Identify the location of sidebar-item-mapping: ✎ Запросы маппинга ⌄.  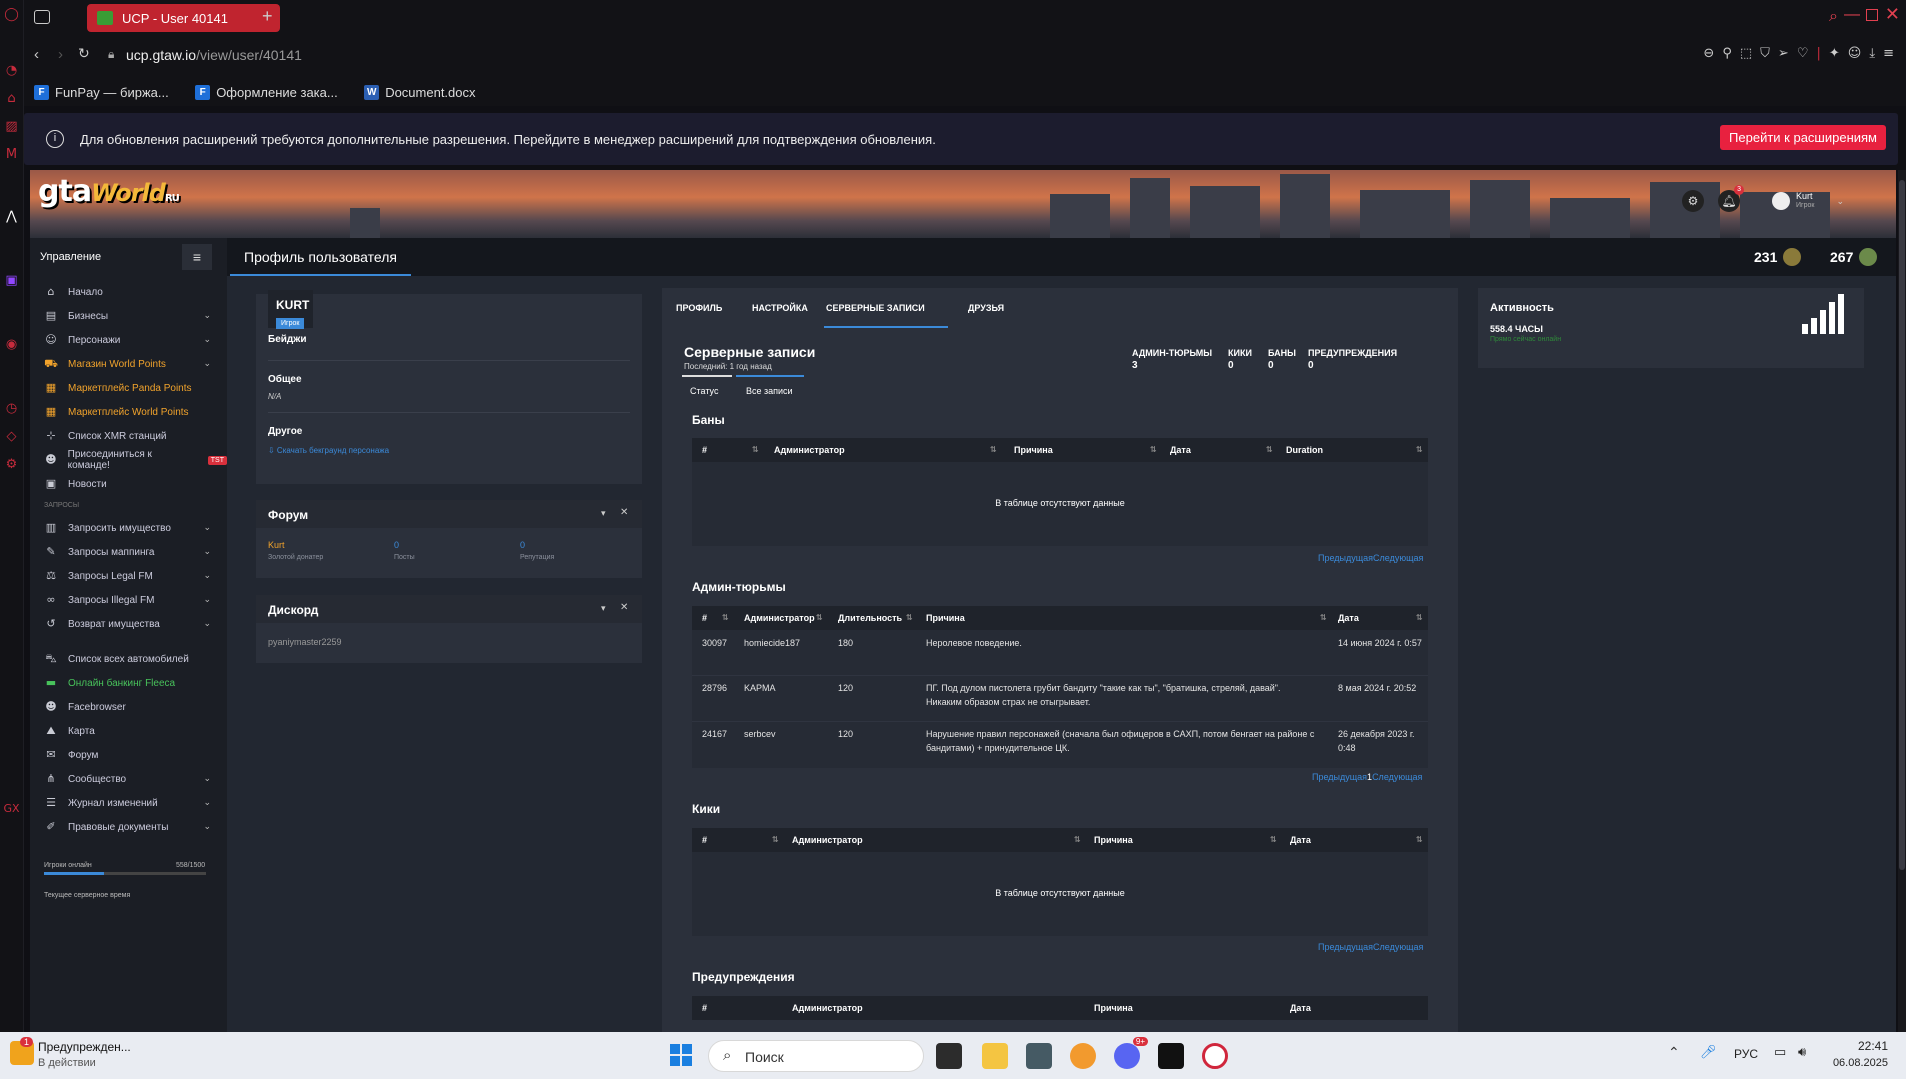
(128, 552).